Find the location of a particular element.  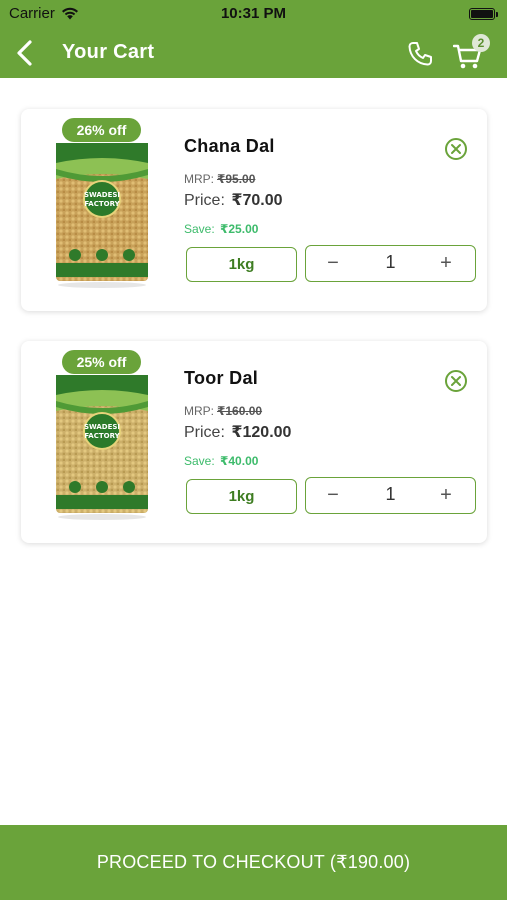

top-navigation-bar: Your Cart 2 is located at coordinates (253, 53).